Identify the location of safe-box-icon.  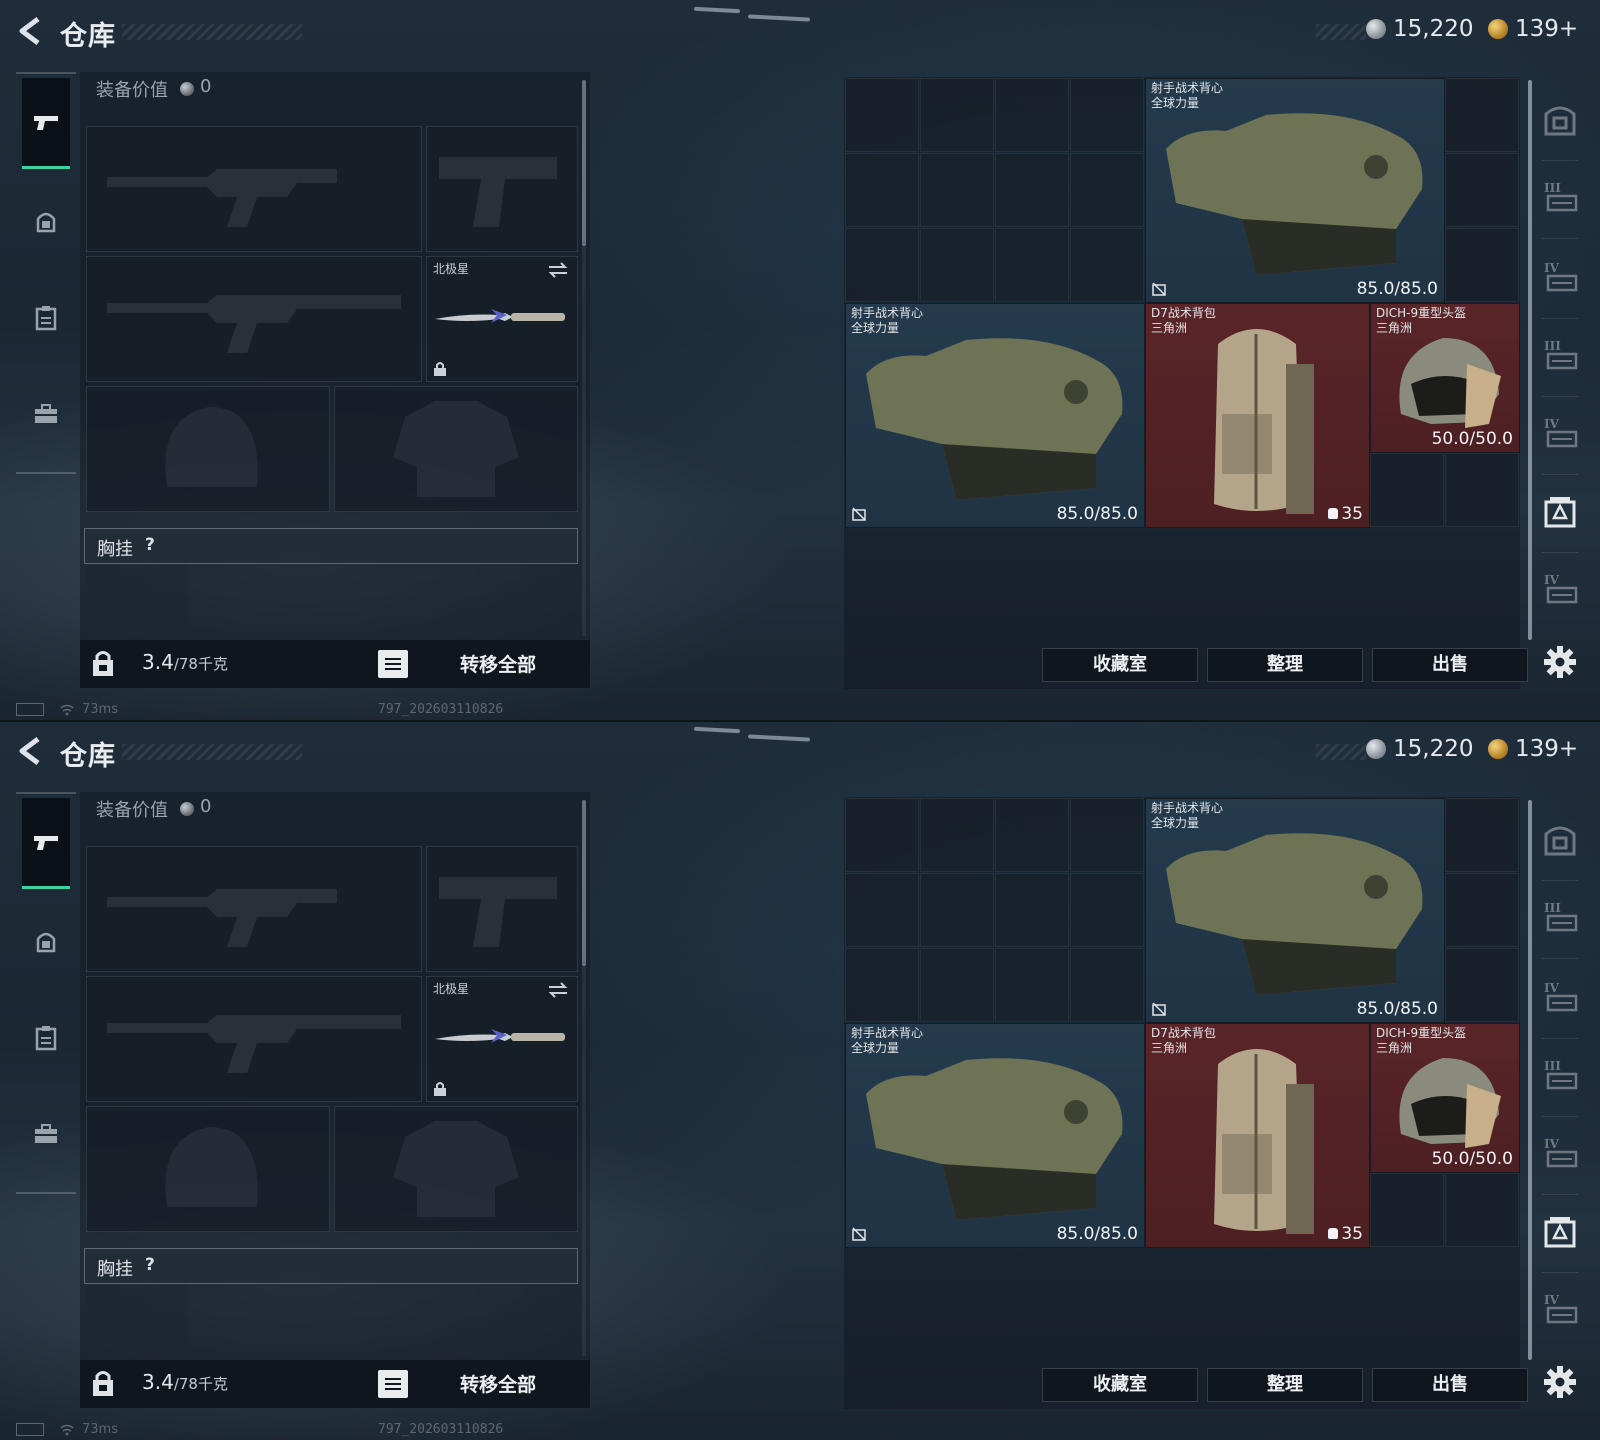
(1560, 840).